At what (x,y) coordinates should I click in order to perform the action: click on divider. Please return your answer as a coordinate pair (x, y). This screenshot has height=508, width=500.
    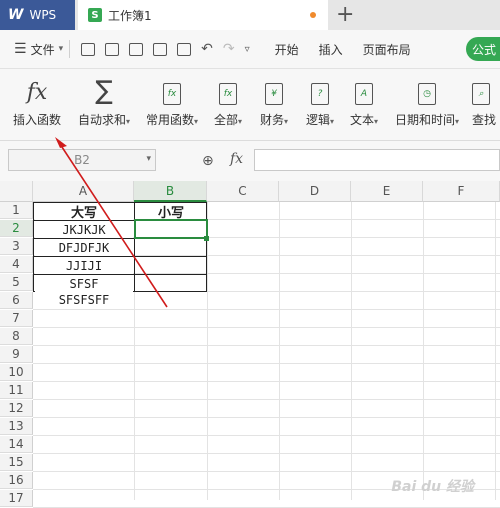
    Looking at the image, I should click on (70, 49).